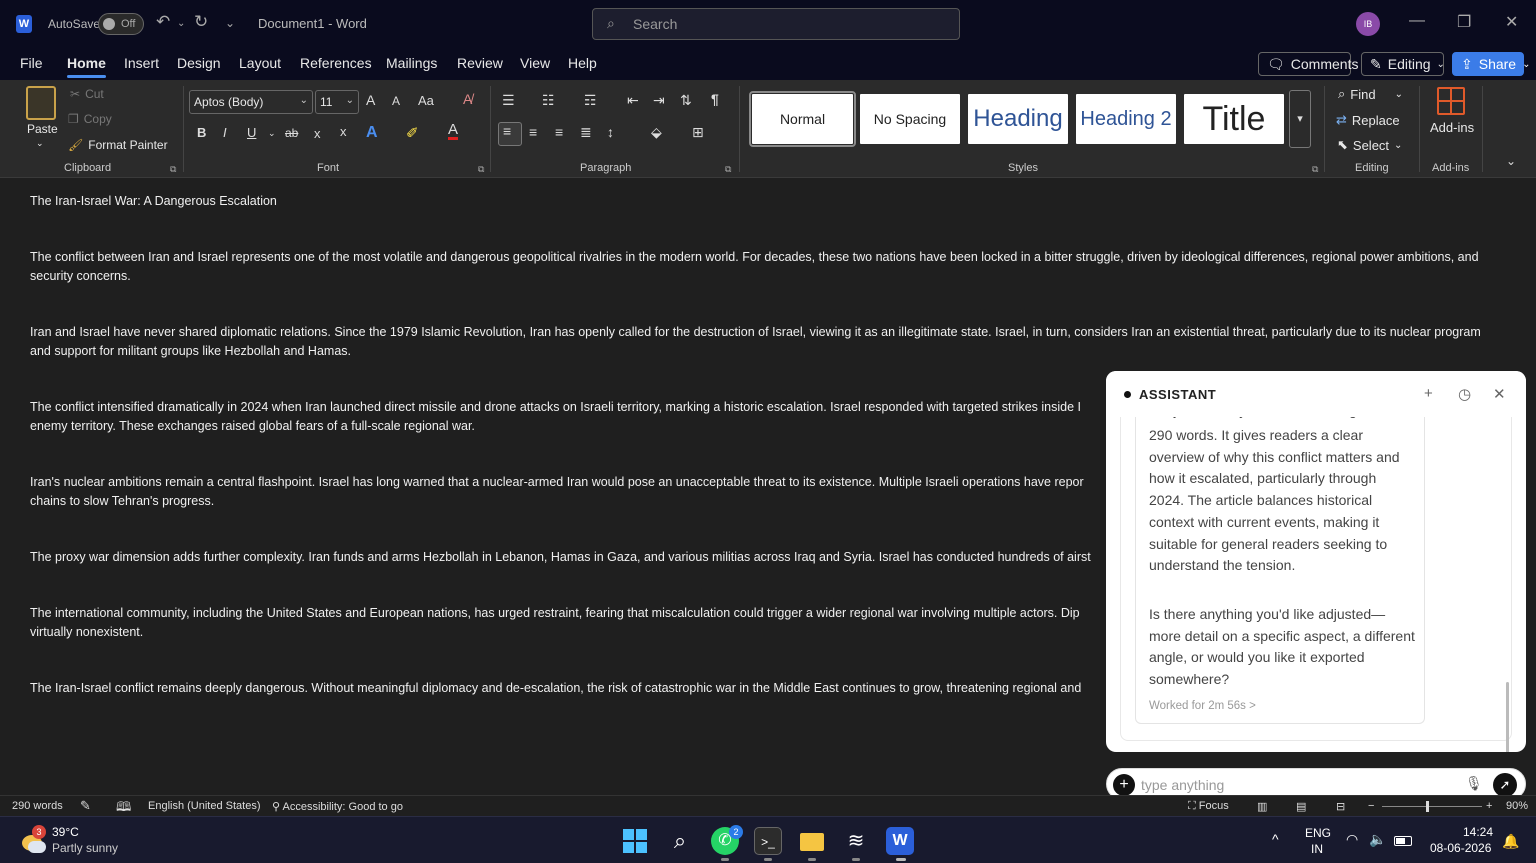 The image size is (1536, 863). I want to click on clear-formatting-icon: A̸, so click(467, 99).